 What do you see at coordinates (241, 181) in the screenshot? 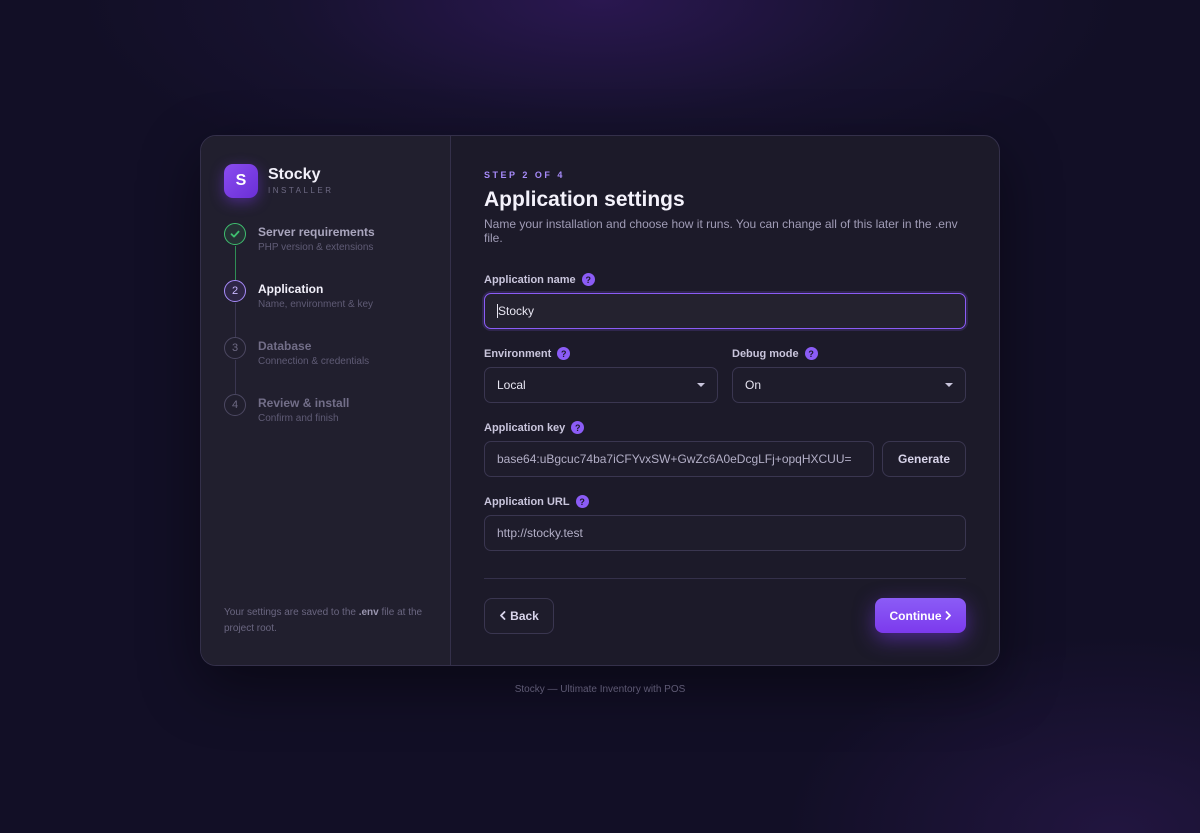
I see `brand-logo: S` at bounding box center [241, 181].